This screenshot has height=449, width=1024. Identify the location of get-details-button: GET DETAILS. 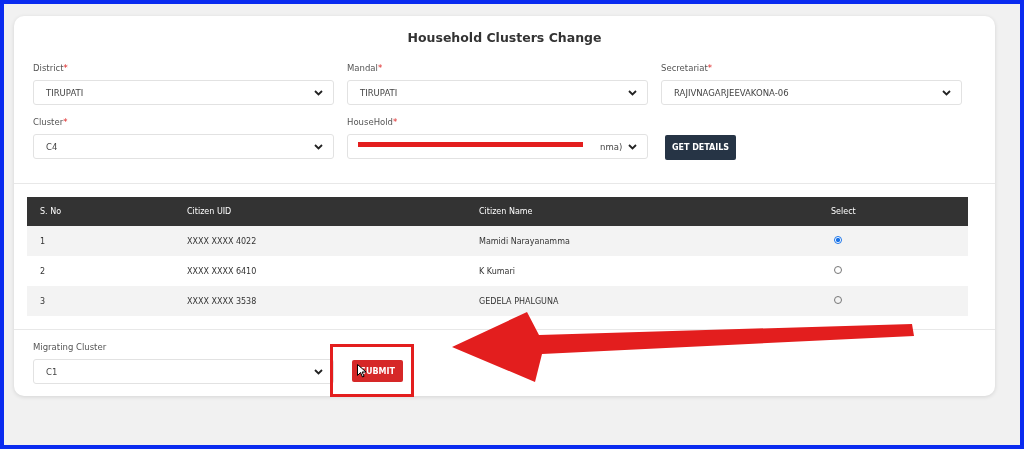
(700, 147).